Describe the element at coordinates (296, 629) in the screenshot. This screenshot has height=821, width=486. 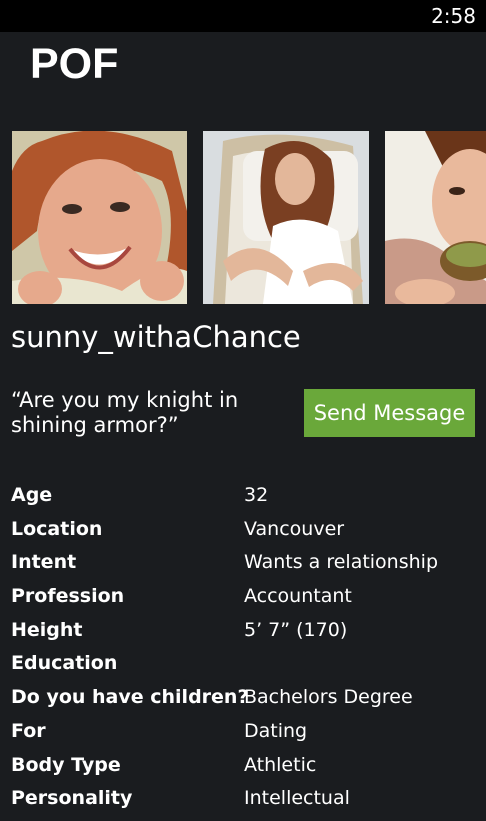
I see `detail-value: 5’ 7” (170)` at that location.